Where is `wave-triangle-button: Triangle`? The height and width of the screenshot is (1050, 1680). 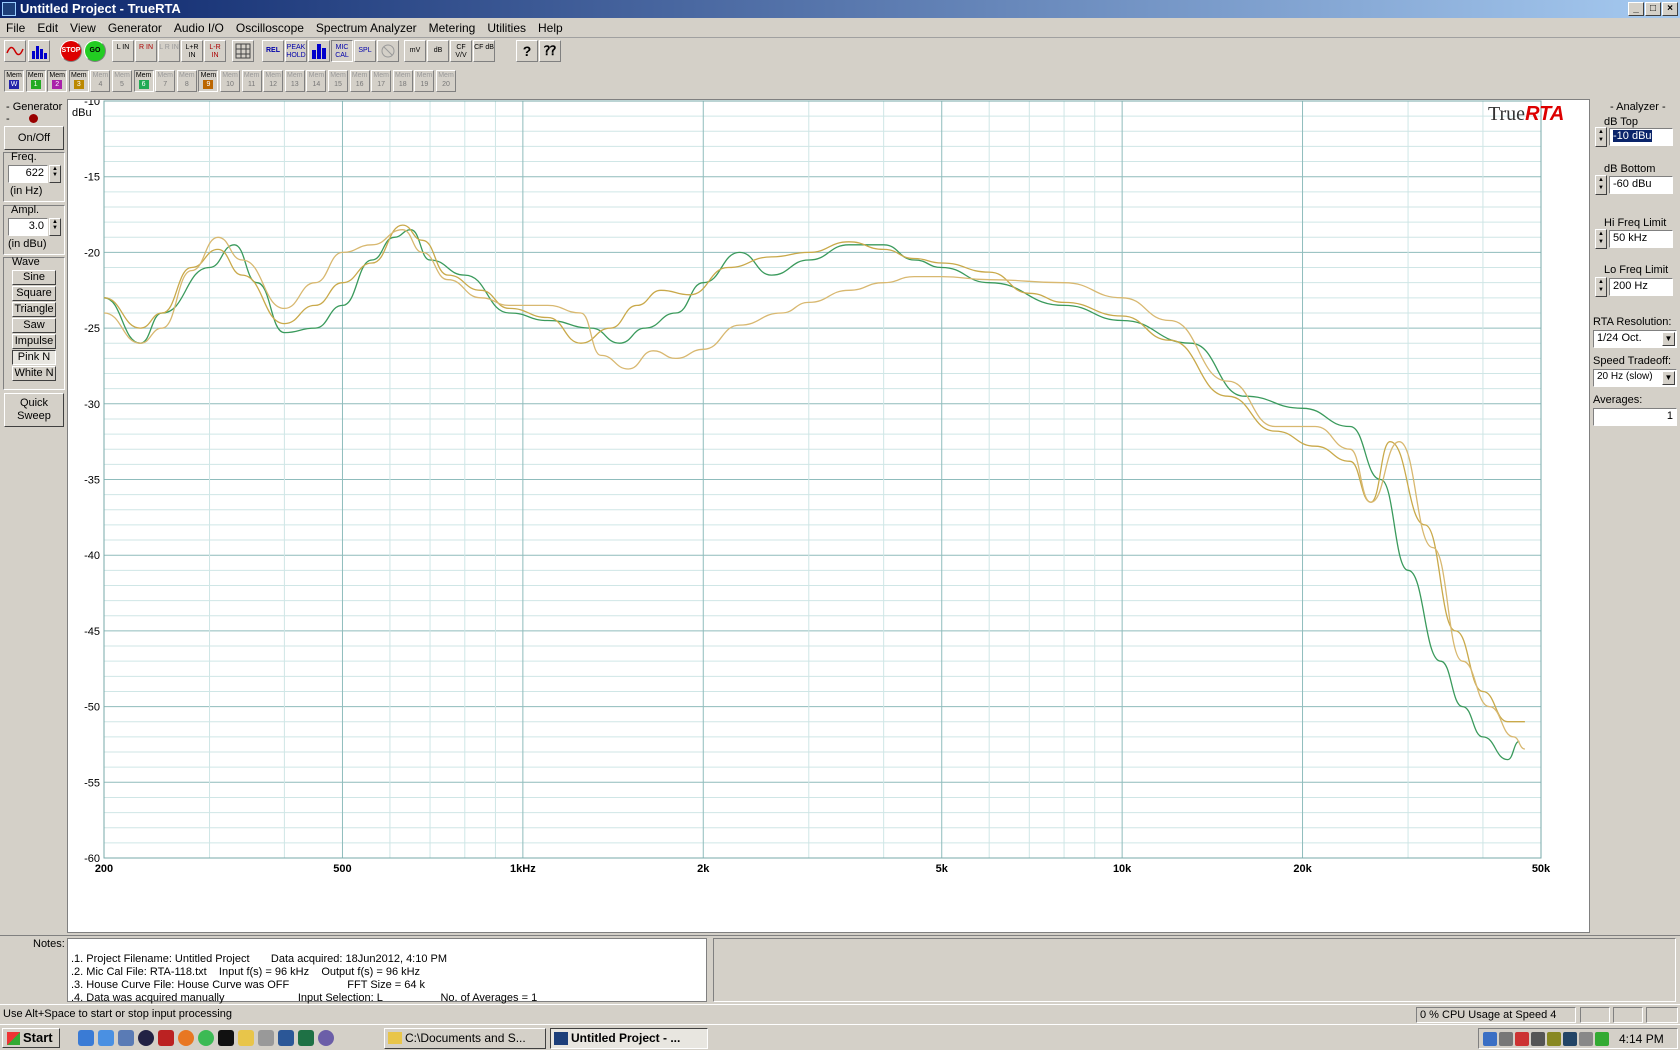 wave-triangle-button: Triangle is located at coordinates (34, 309).